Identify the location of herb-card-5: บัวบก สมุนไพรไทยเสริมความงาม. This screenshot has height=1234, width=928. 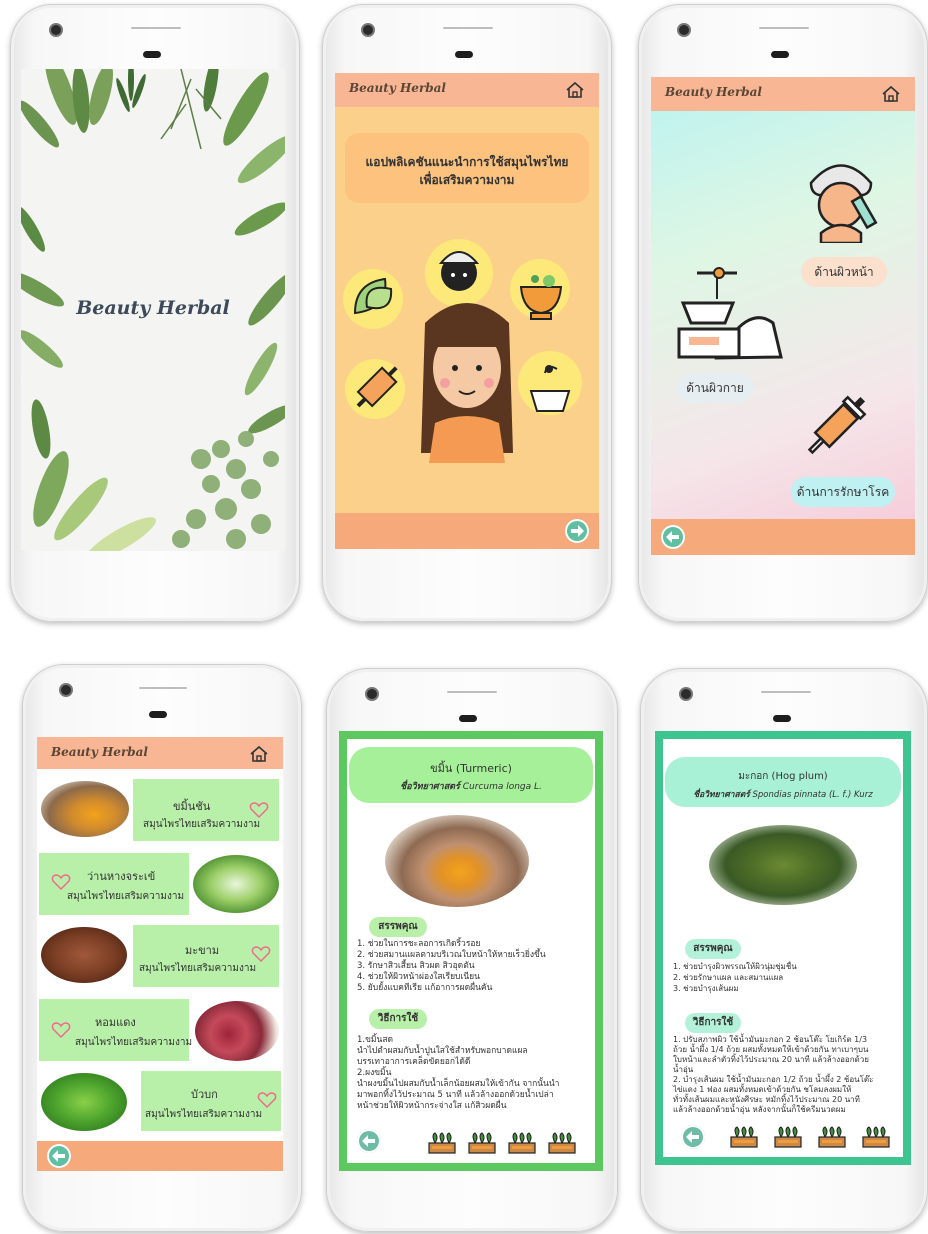
(211, 1101).